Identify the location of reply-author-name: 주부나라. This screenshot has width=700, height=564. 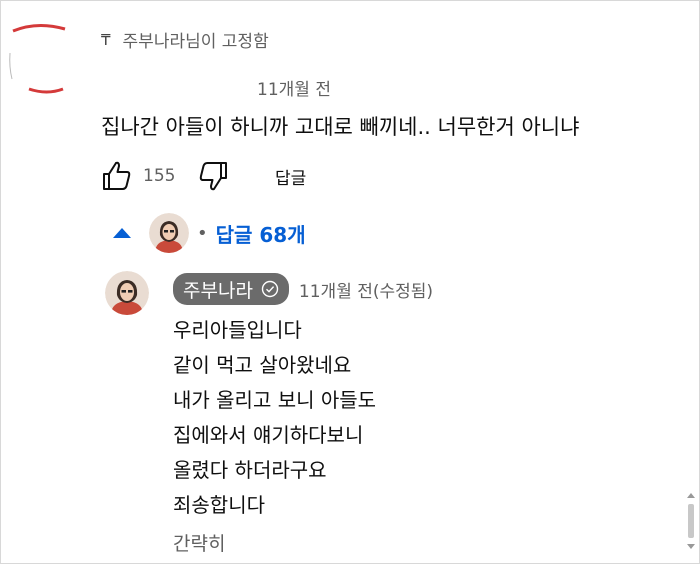
(218, 290).